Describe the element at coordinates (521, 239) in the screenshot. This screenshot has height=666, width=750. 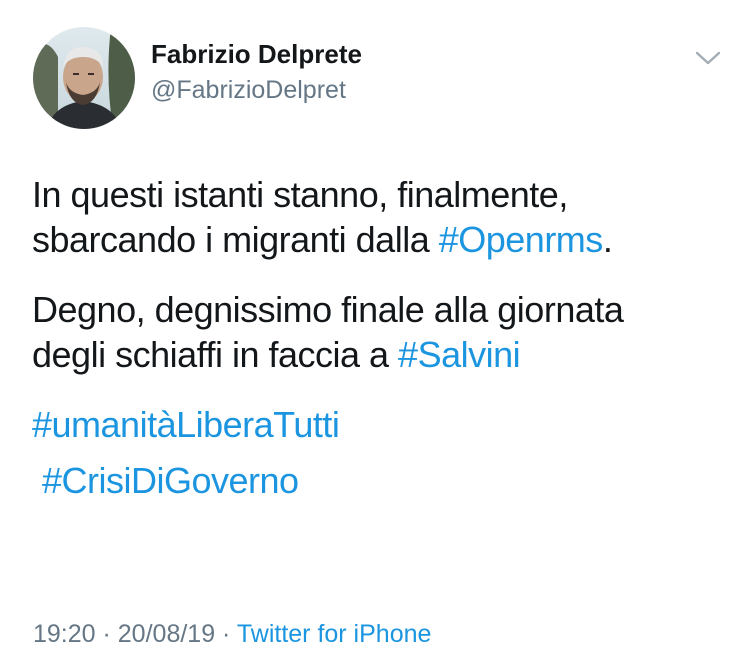
I see `hashtag-openrms: #Openrms` at that location.